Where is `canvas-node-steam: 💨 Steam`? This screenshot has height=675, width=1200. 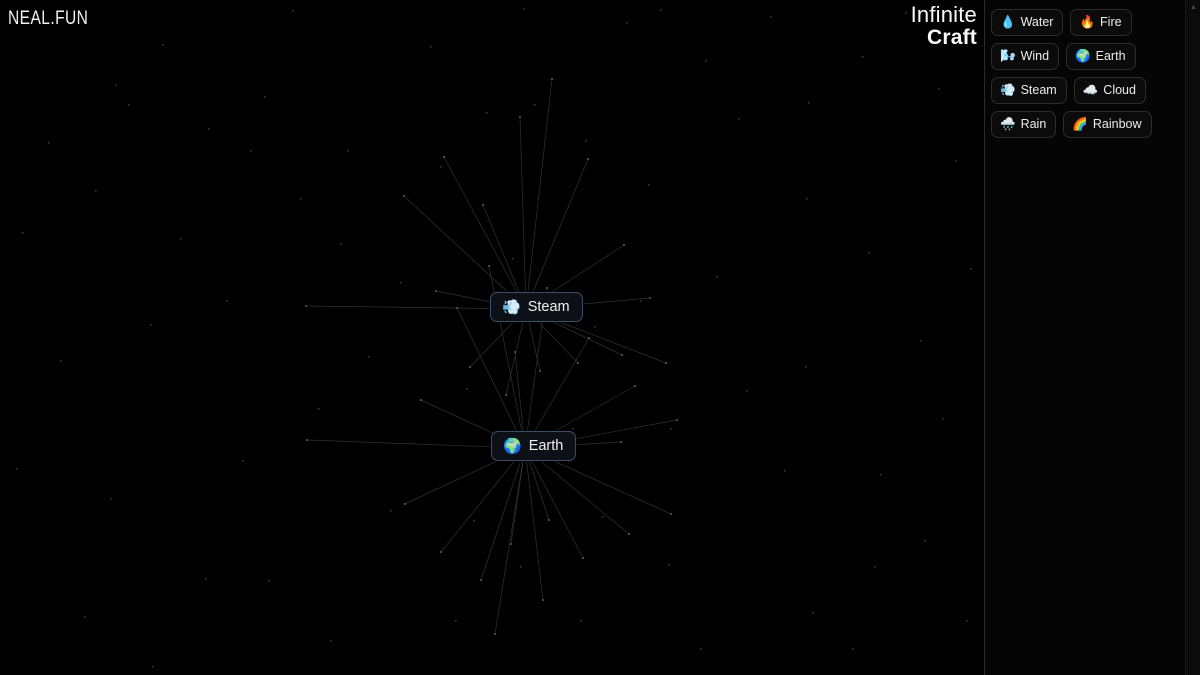 canvas-node-steam: 💨 Steam is located at coordinates (536, 307).